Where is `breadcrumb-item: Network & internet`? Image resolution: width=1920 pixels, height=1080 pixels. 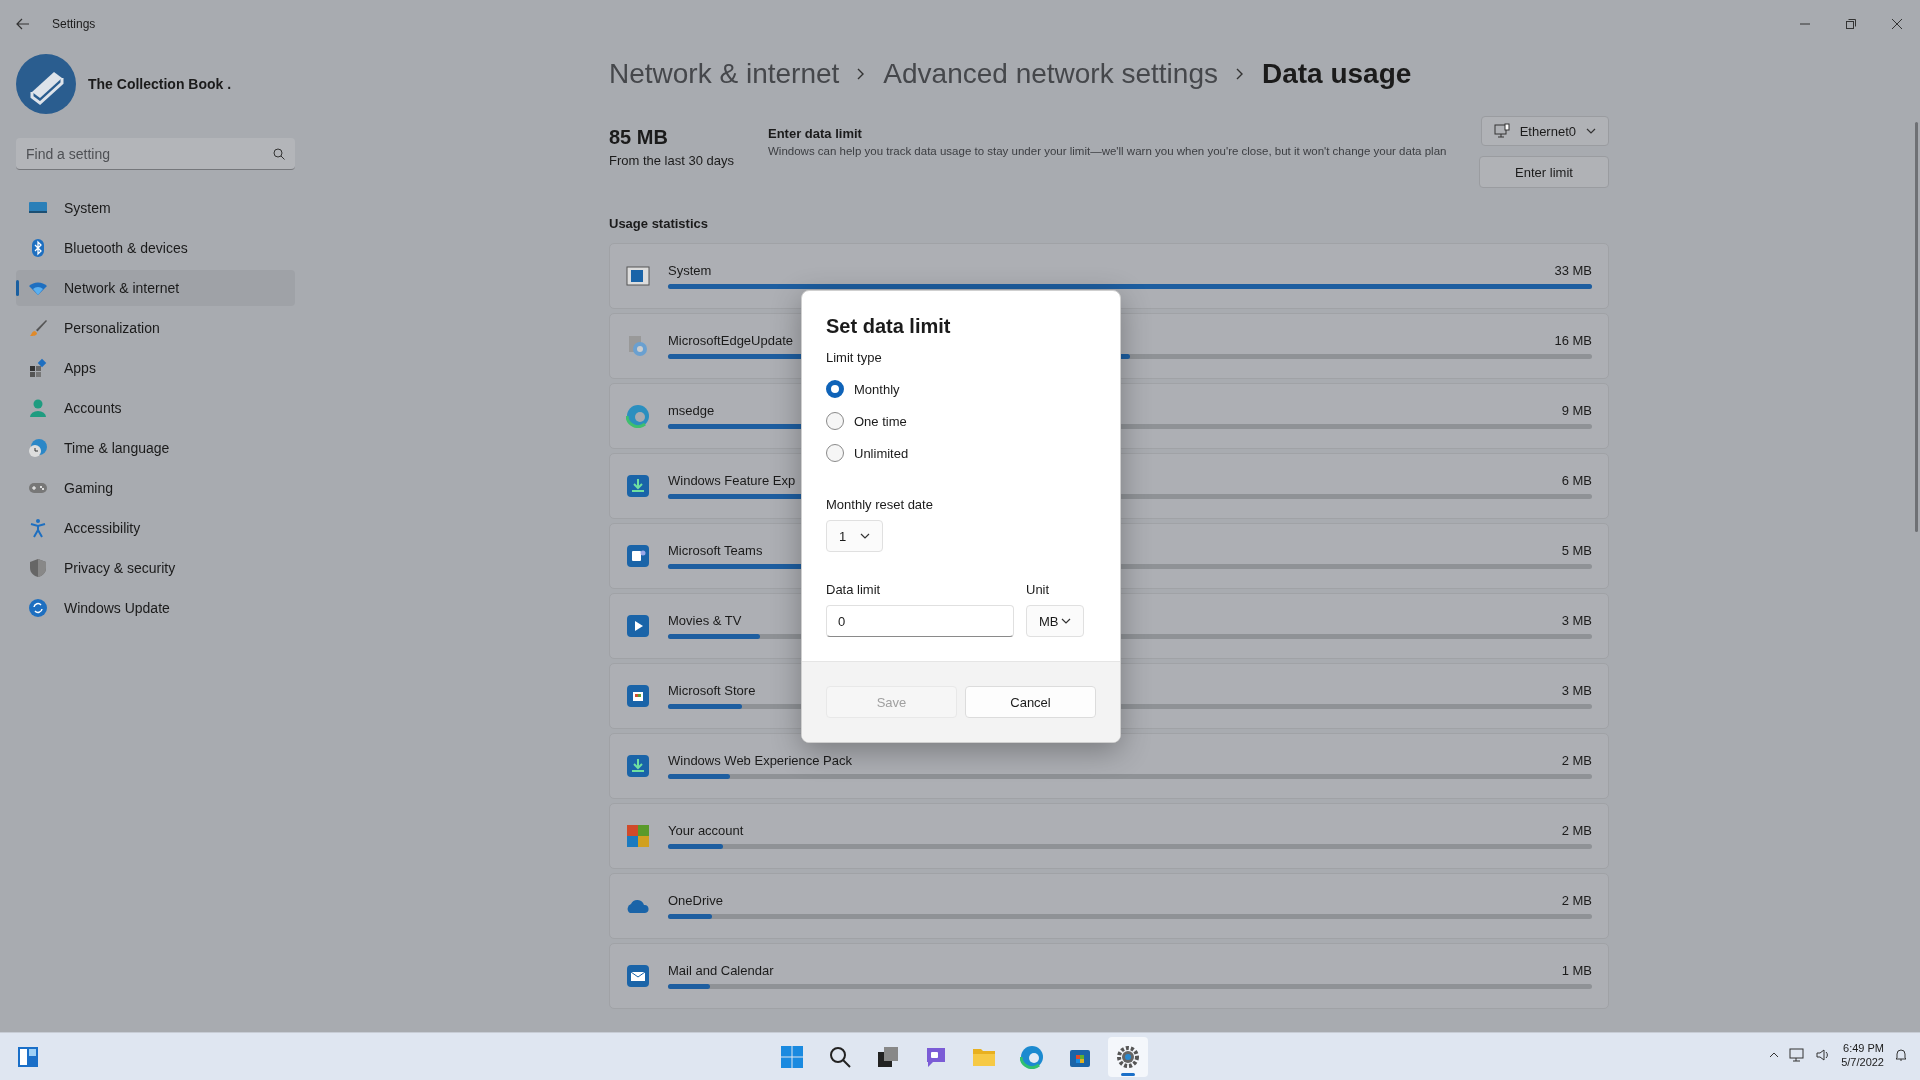
breadcrumb-item: Network & internet is located at coordinates (724, 74).